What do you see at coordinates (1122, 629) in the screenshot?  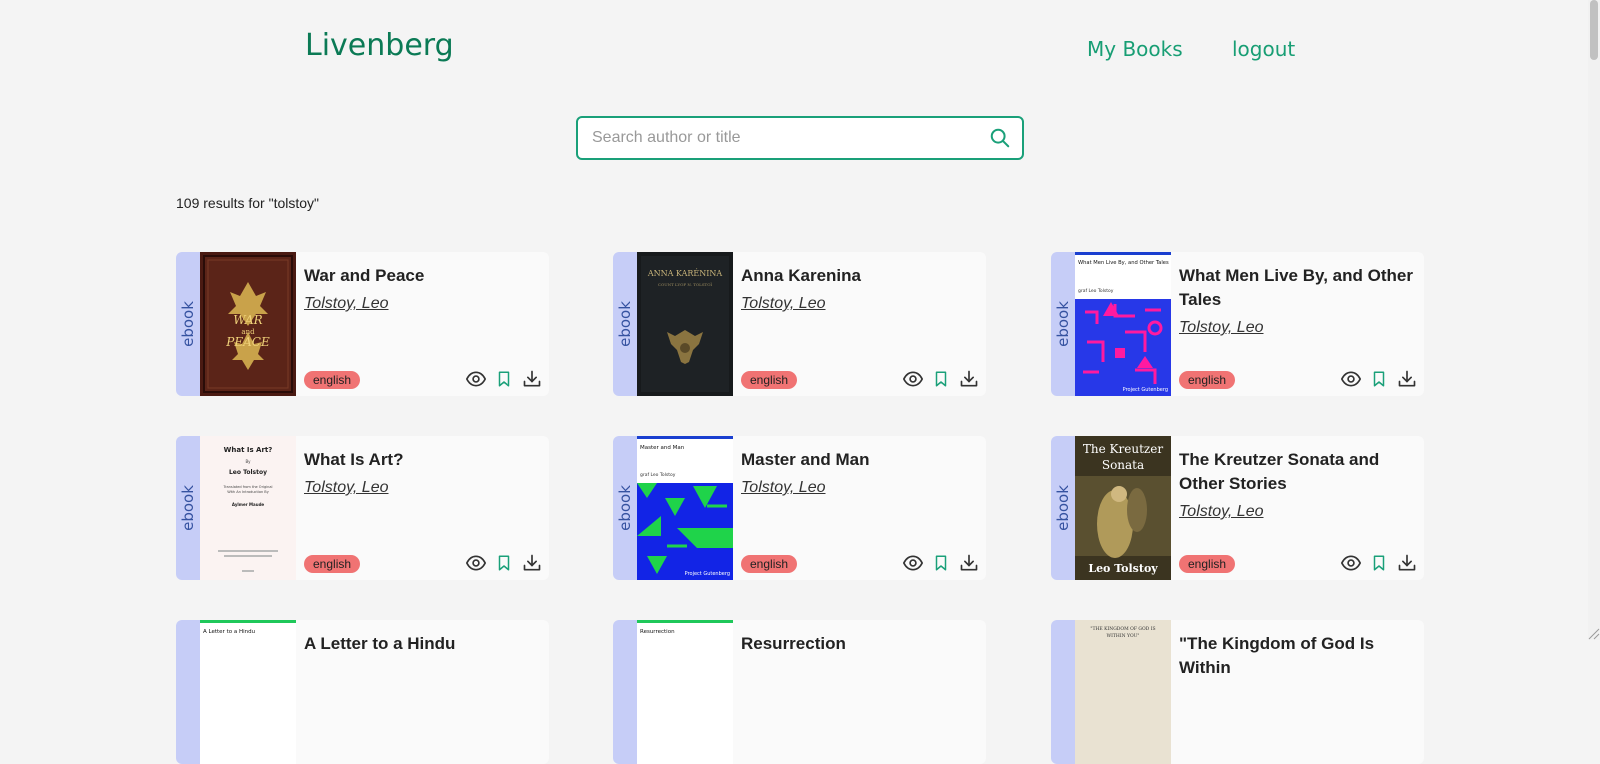 I see `svg-text: "THE KINGDOM OF GOD IS` at bounding box center [1122, 629].